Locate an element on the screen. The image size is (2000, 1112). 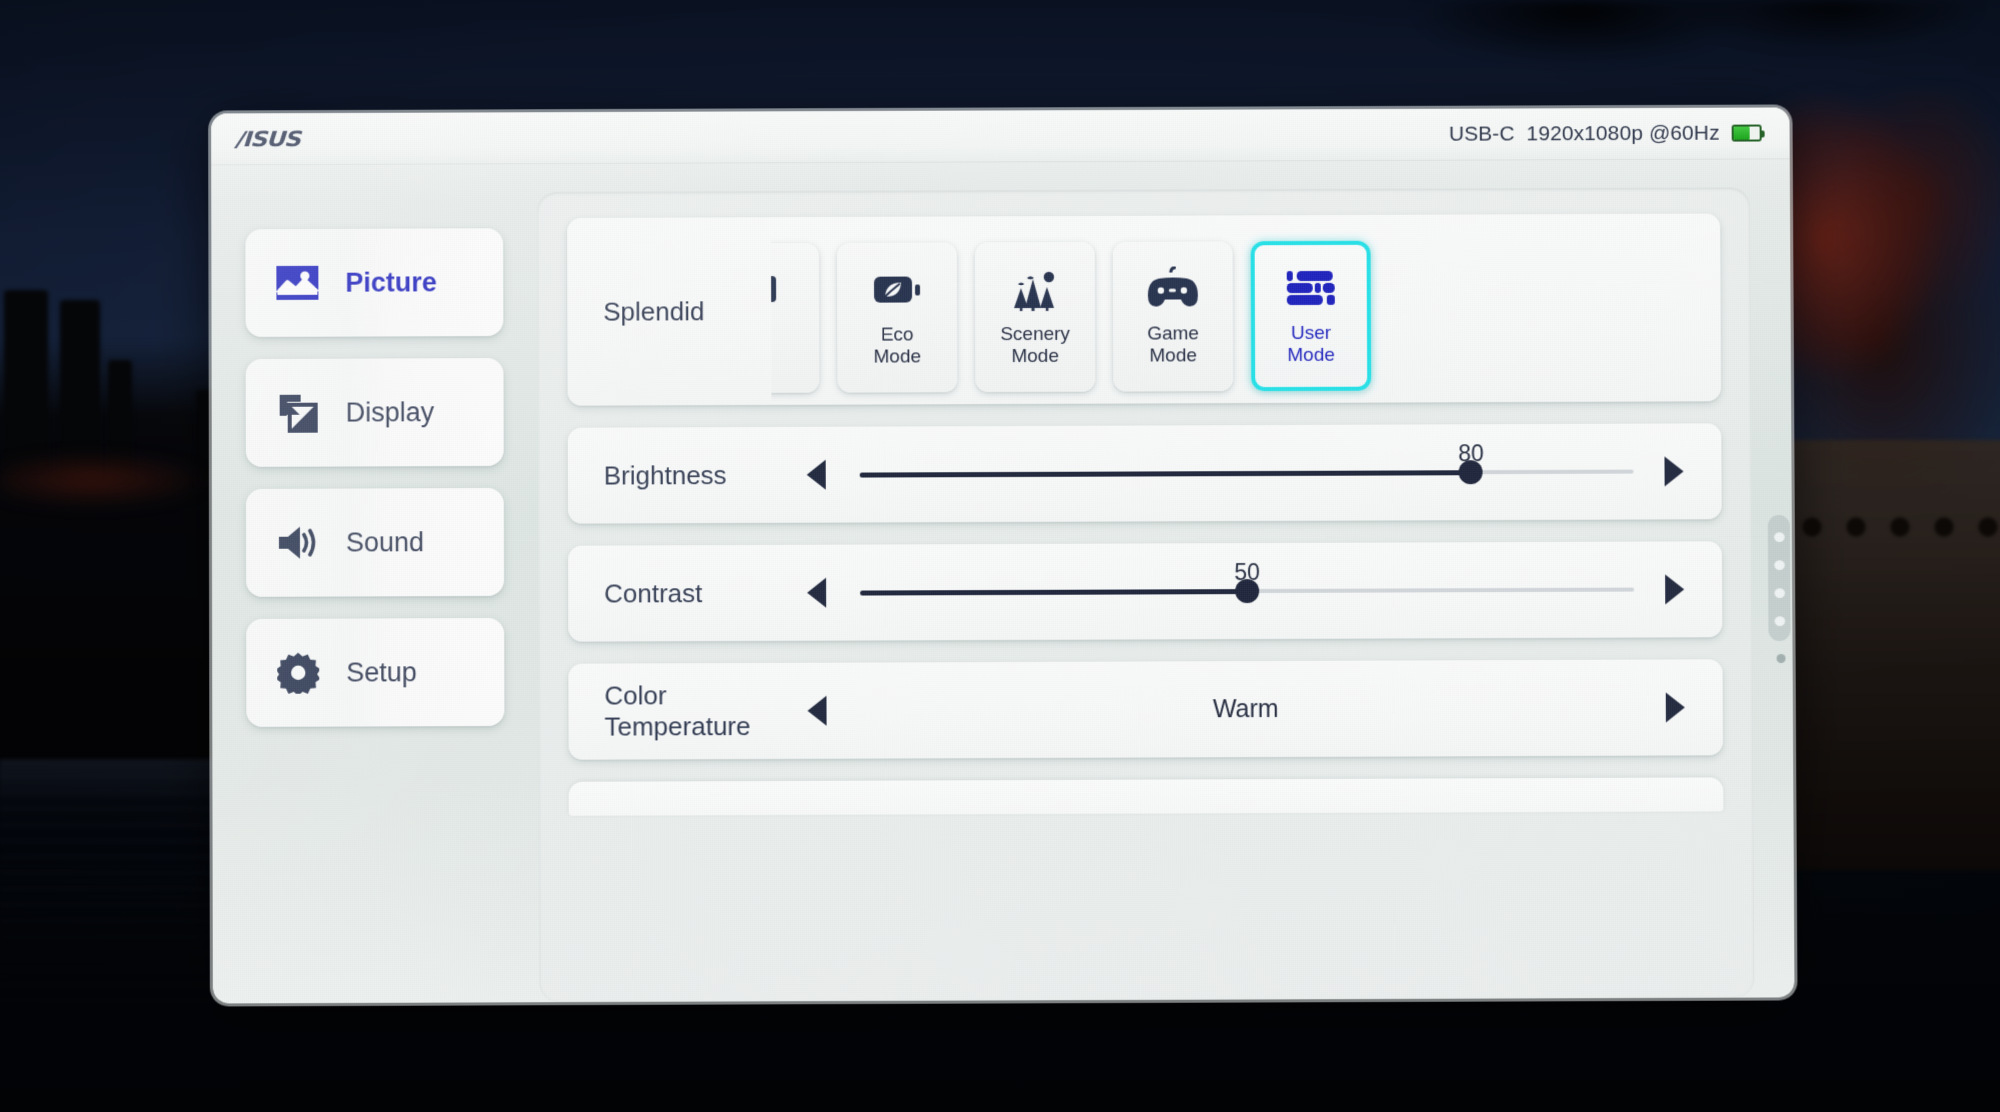
sidebar-item-label: Sound is located at coordinates (385, 542).